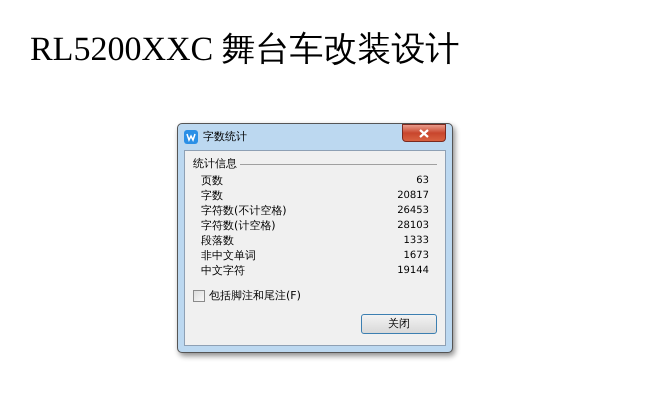 This screenshot has height=402, width=670. I want to click on stat-value: 28103, so click(413, 226).